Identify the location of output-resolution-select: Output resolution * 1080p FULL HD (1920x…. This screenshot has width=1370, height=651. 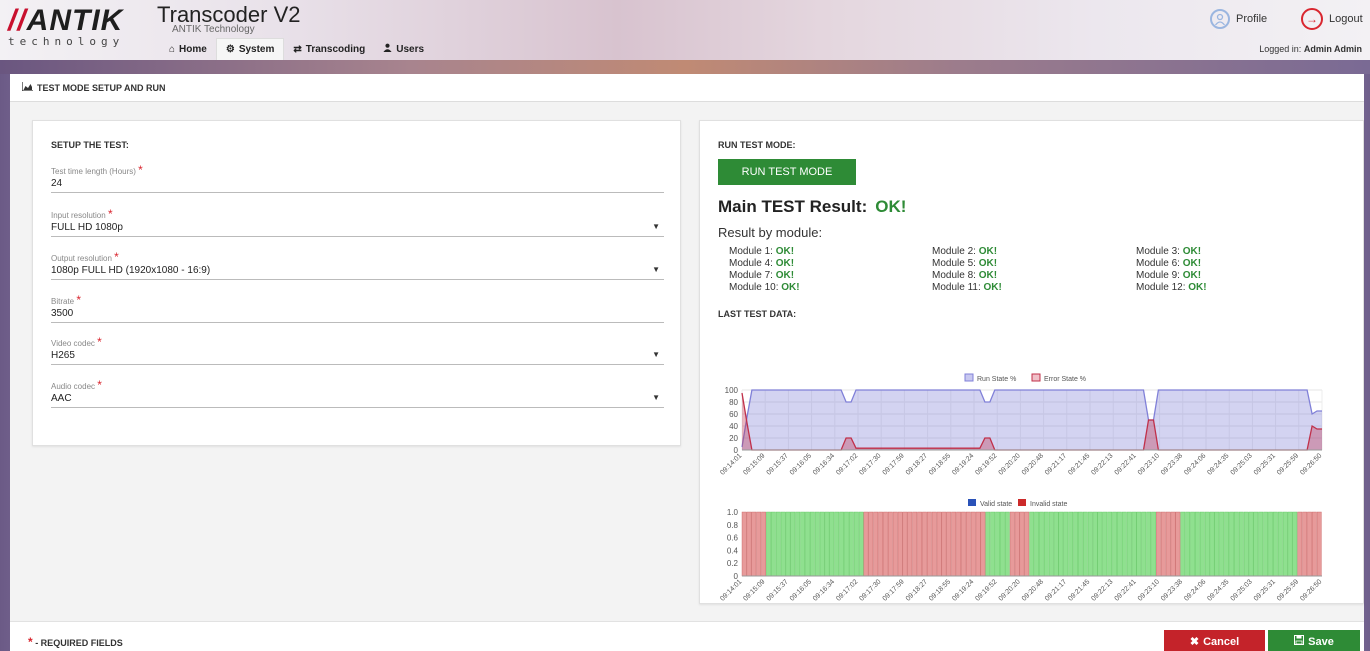
(357, 265).